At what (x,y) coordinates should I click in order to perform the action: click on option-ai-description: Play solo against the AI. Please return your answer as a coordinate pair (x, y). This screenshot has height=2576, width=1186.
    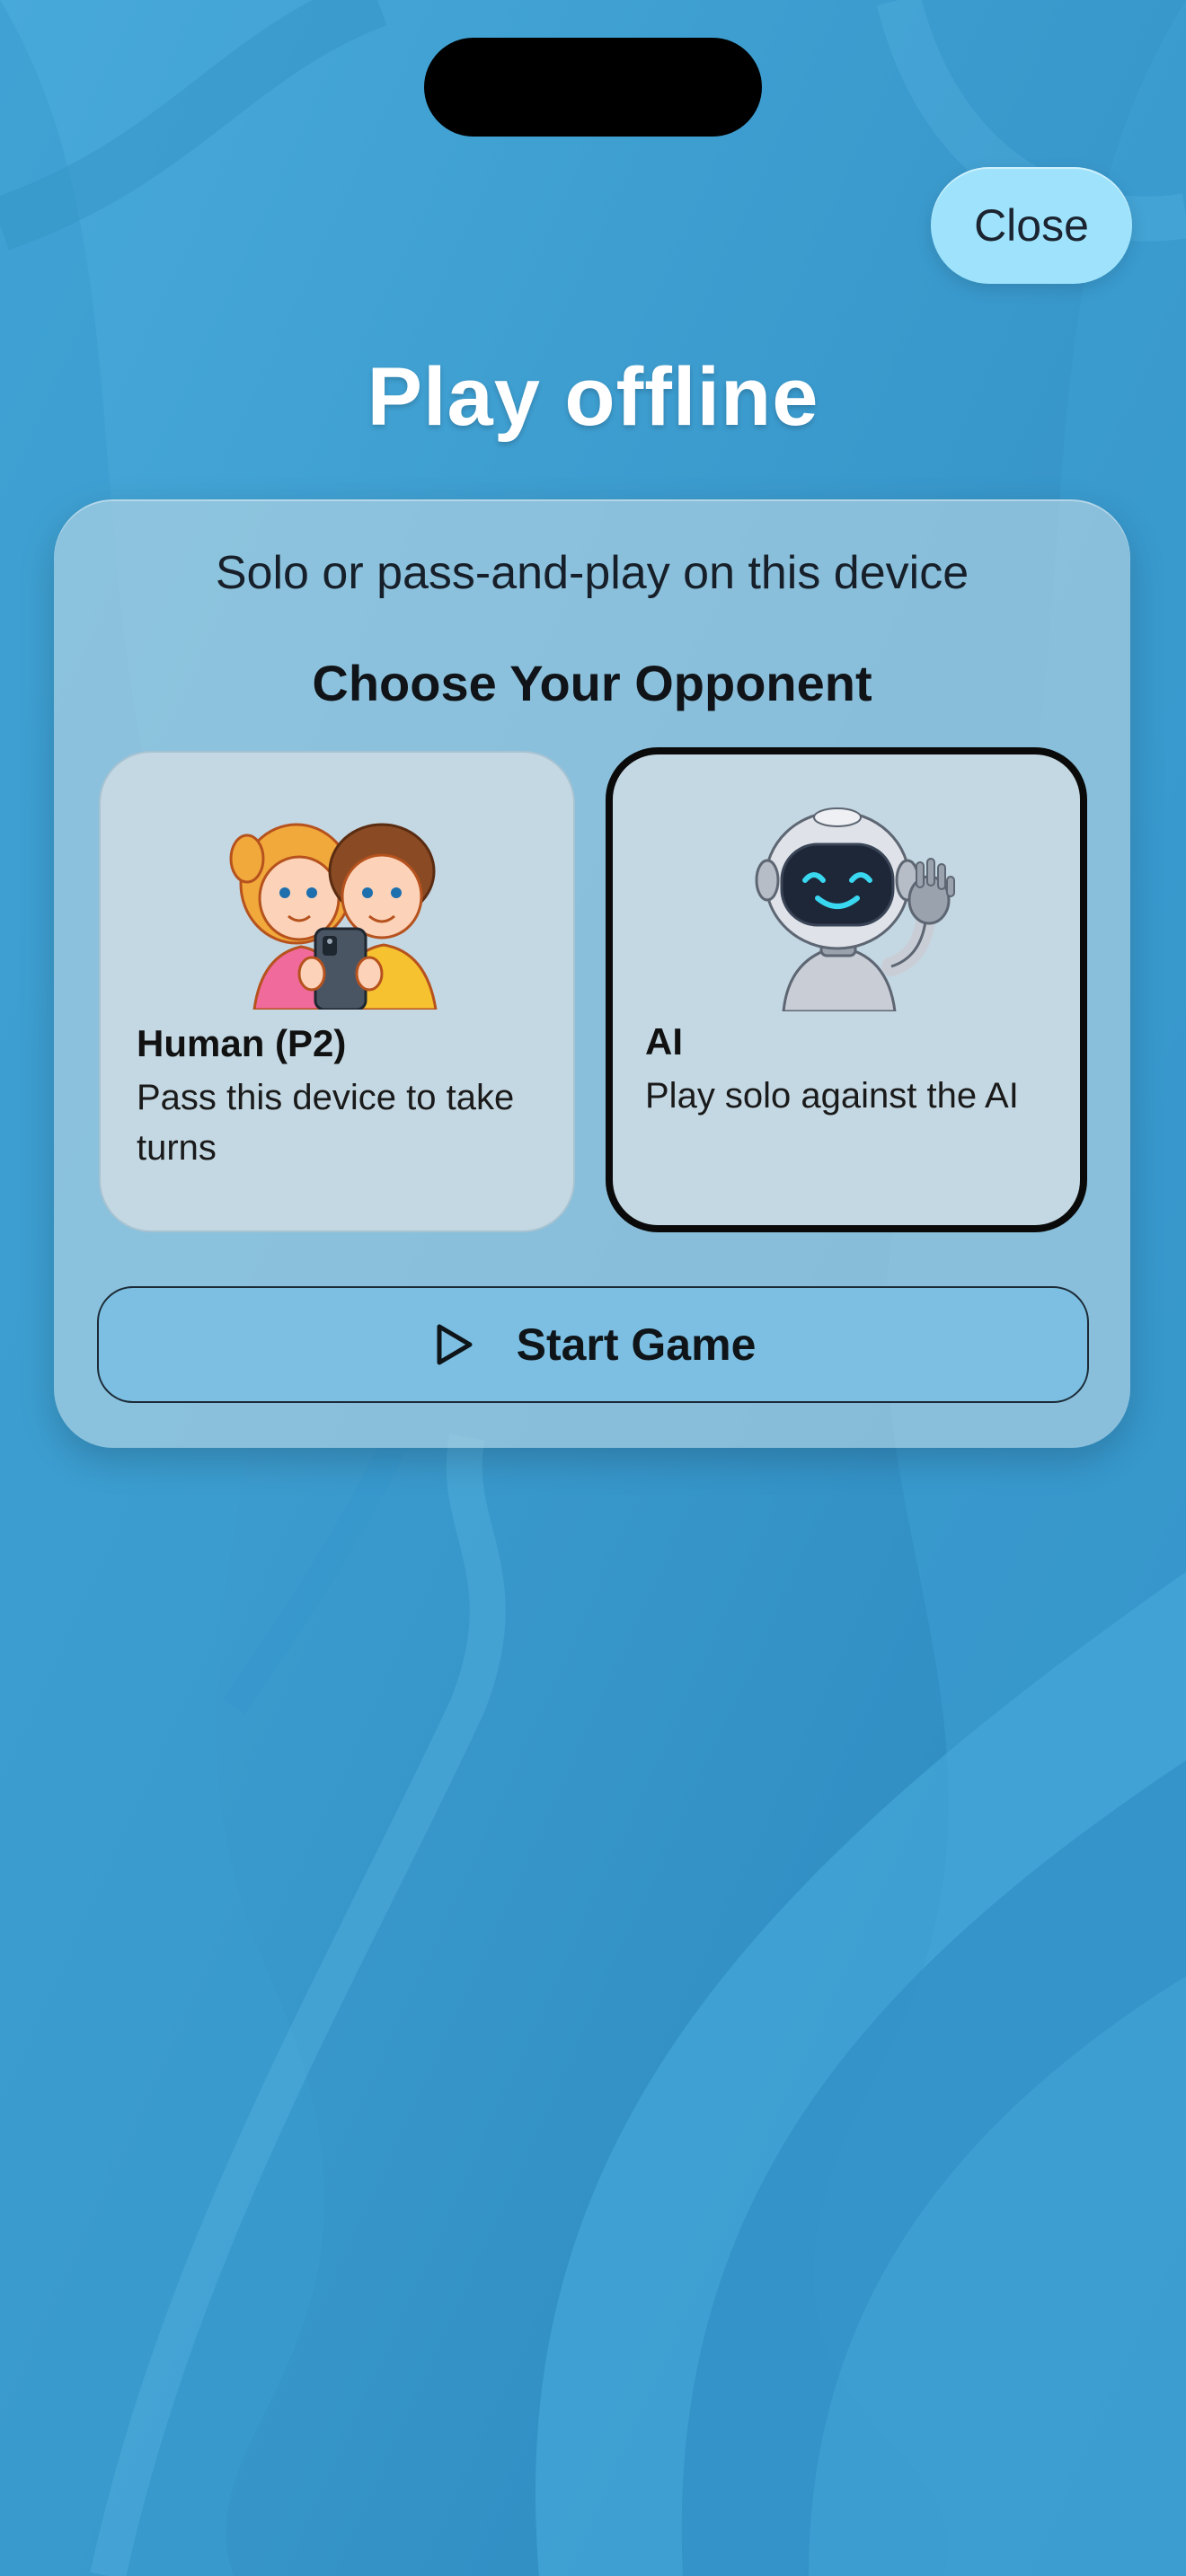
    Looking at the image, I should click on (832, 1096).